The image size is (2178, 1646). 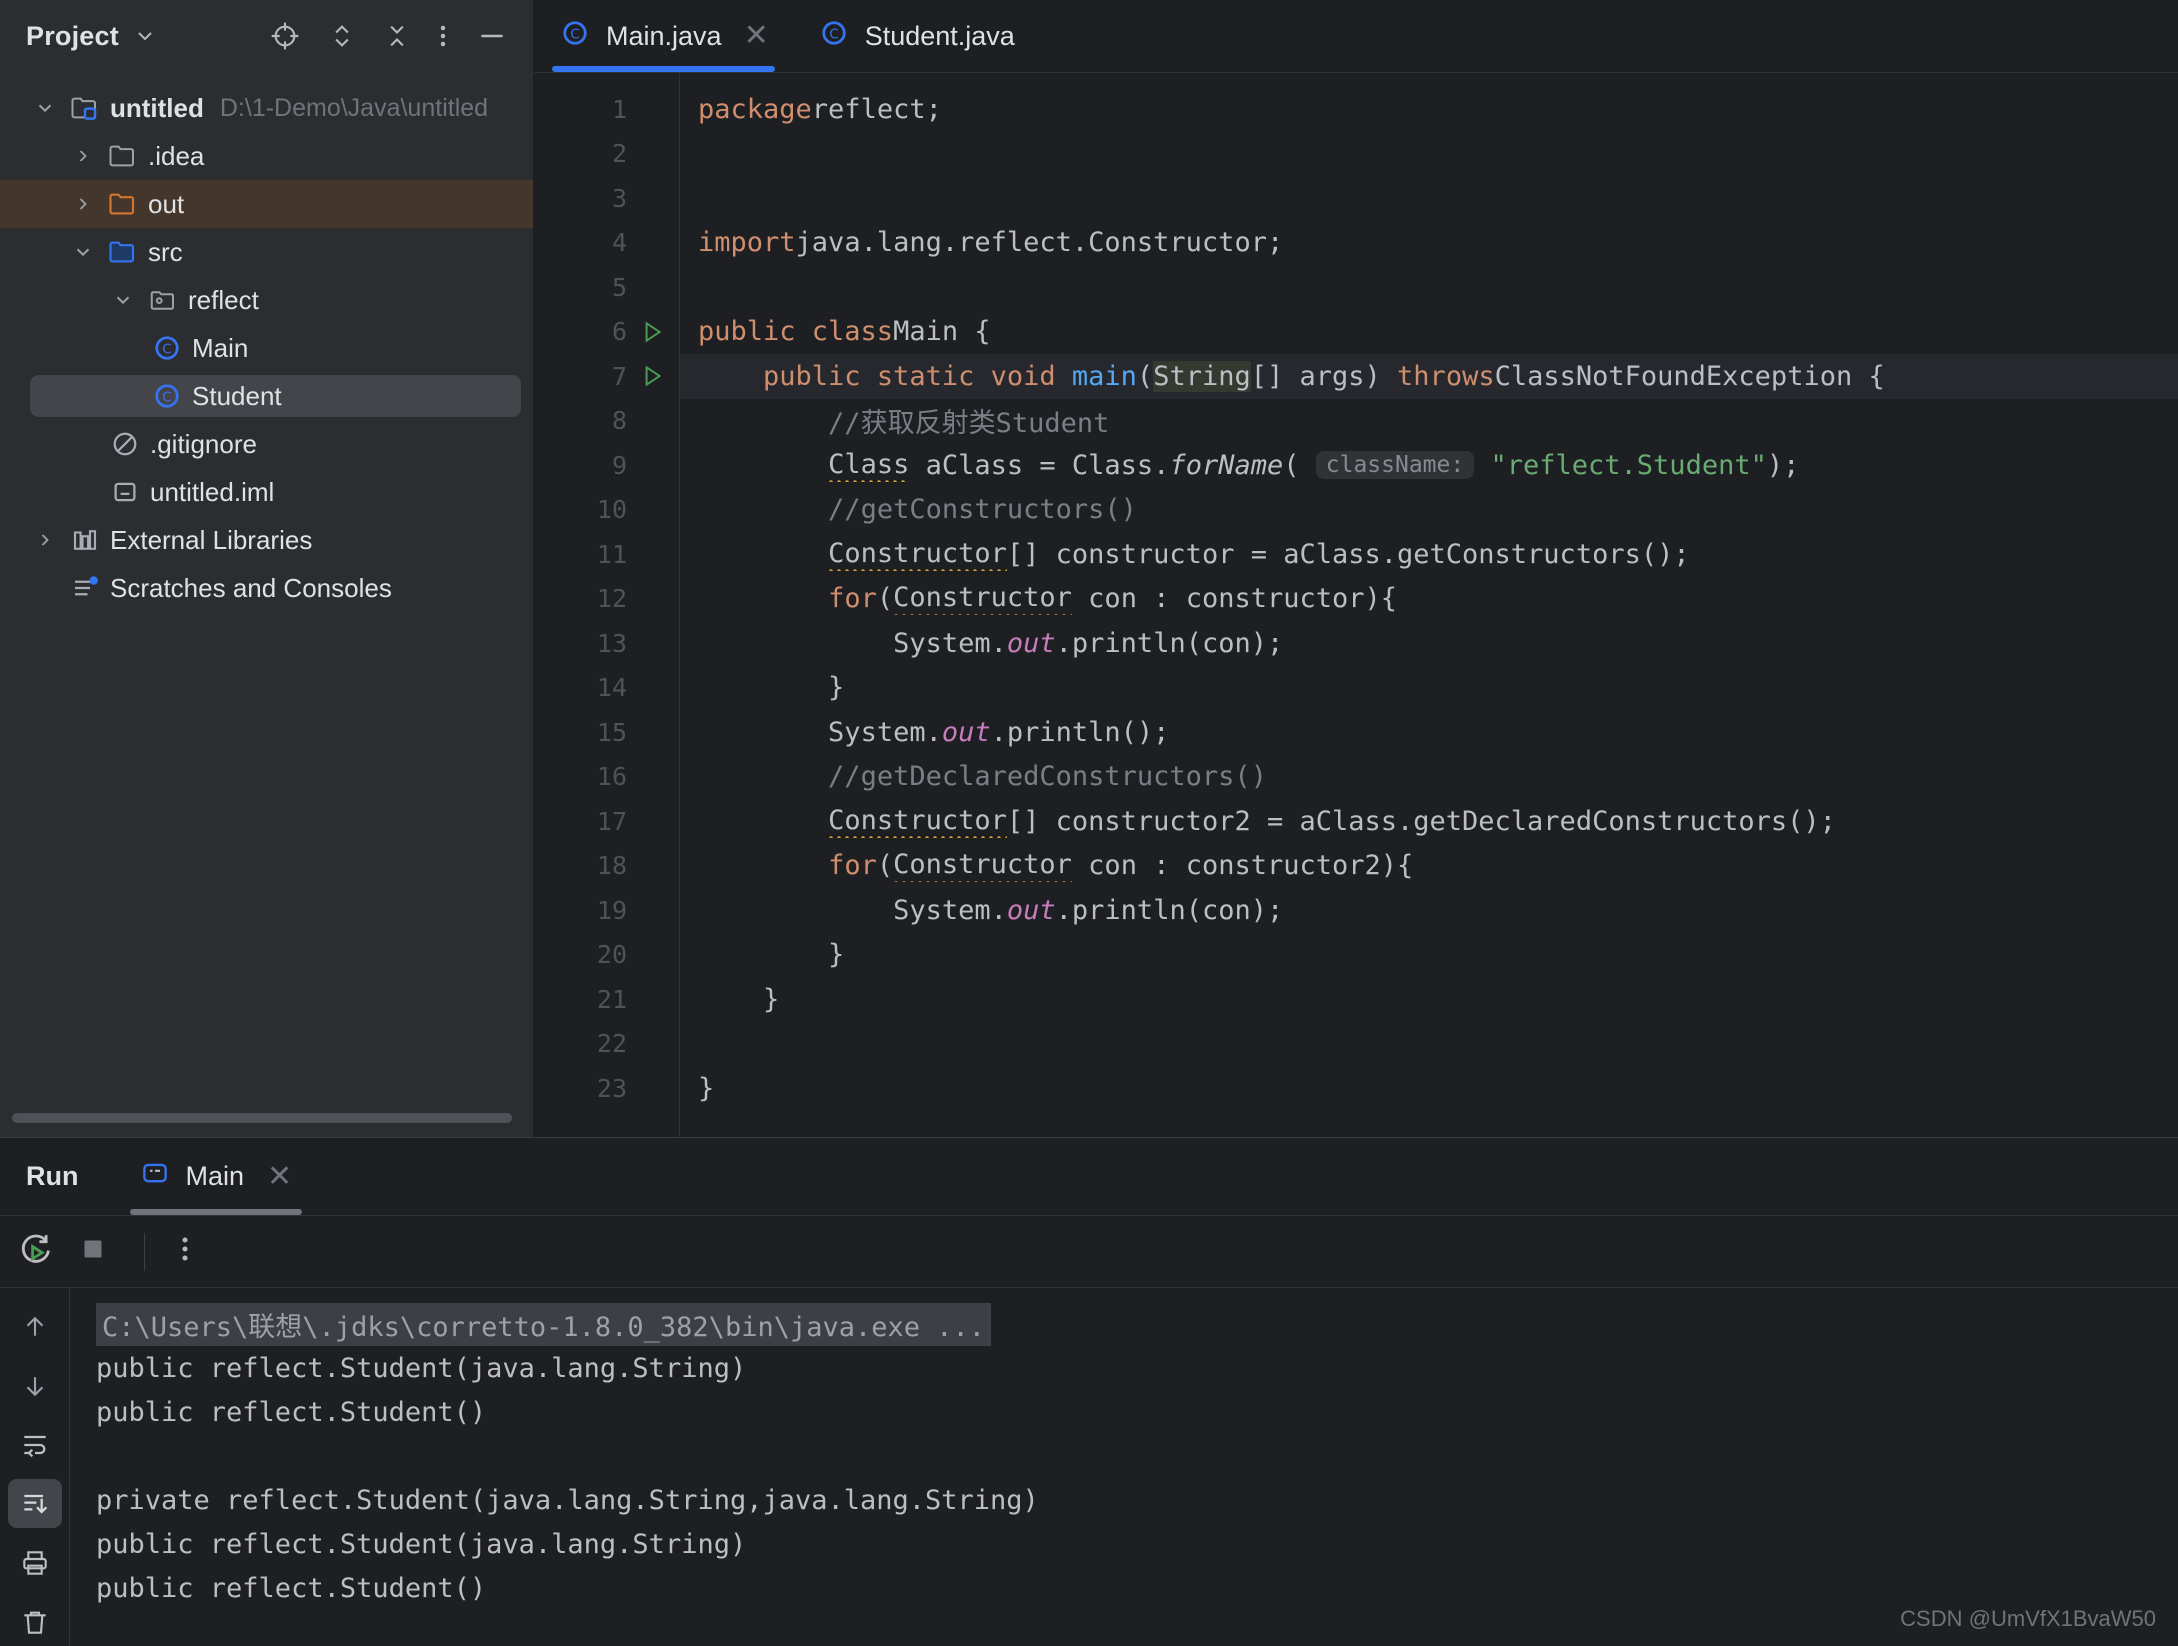 I want to click on clear-all-icon, so click(x=35, y=1621).